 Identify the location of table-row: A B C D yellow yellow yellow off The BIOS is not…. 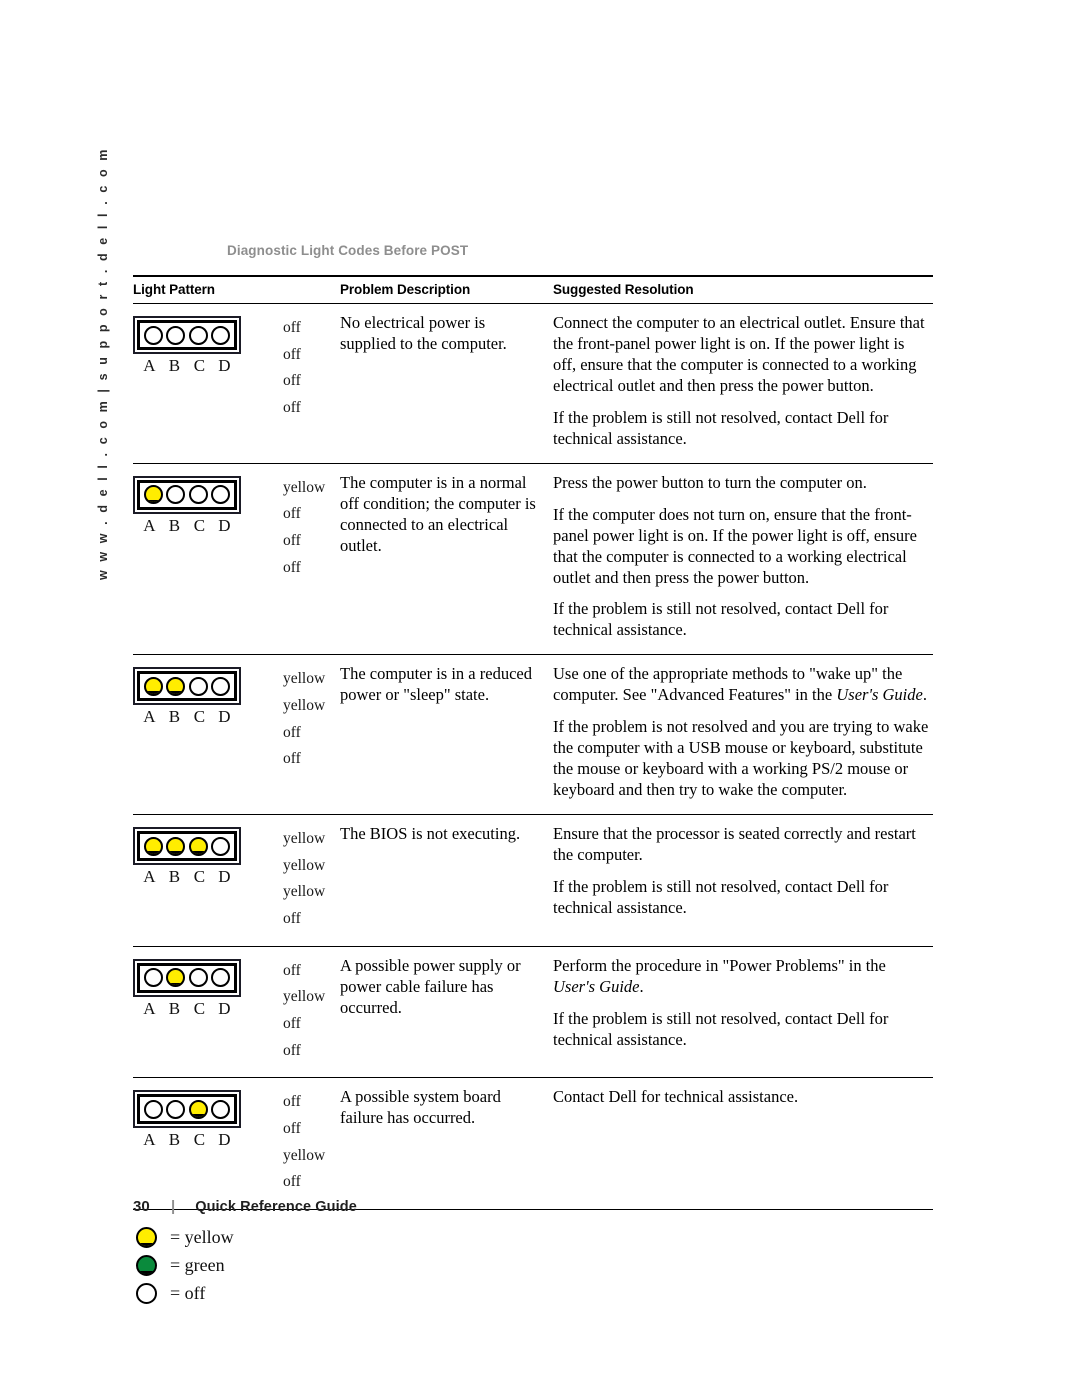
(533, 880).